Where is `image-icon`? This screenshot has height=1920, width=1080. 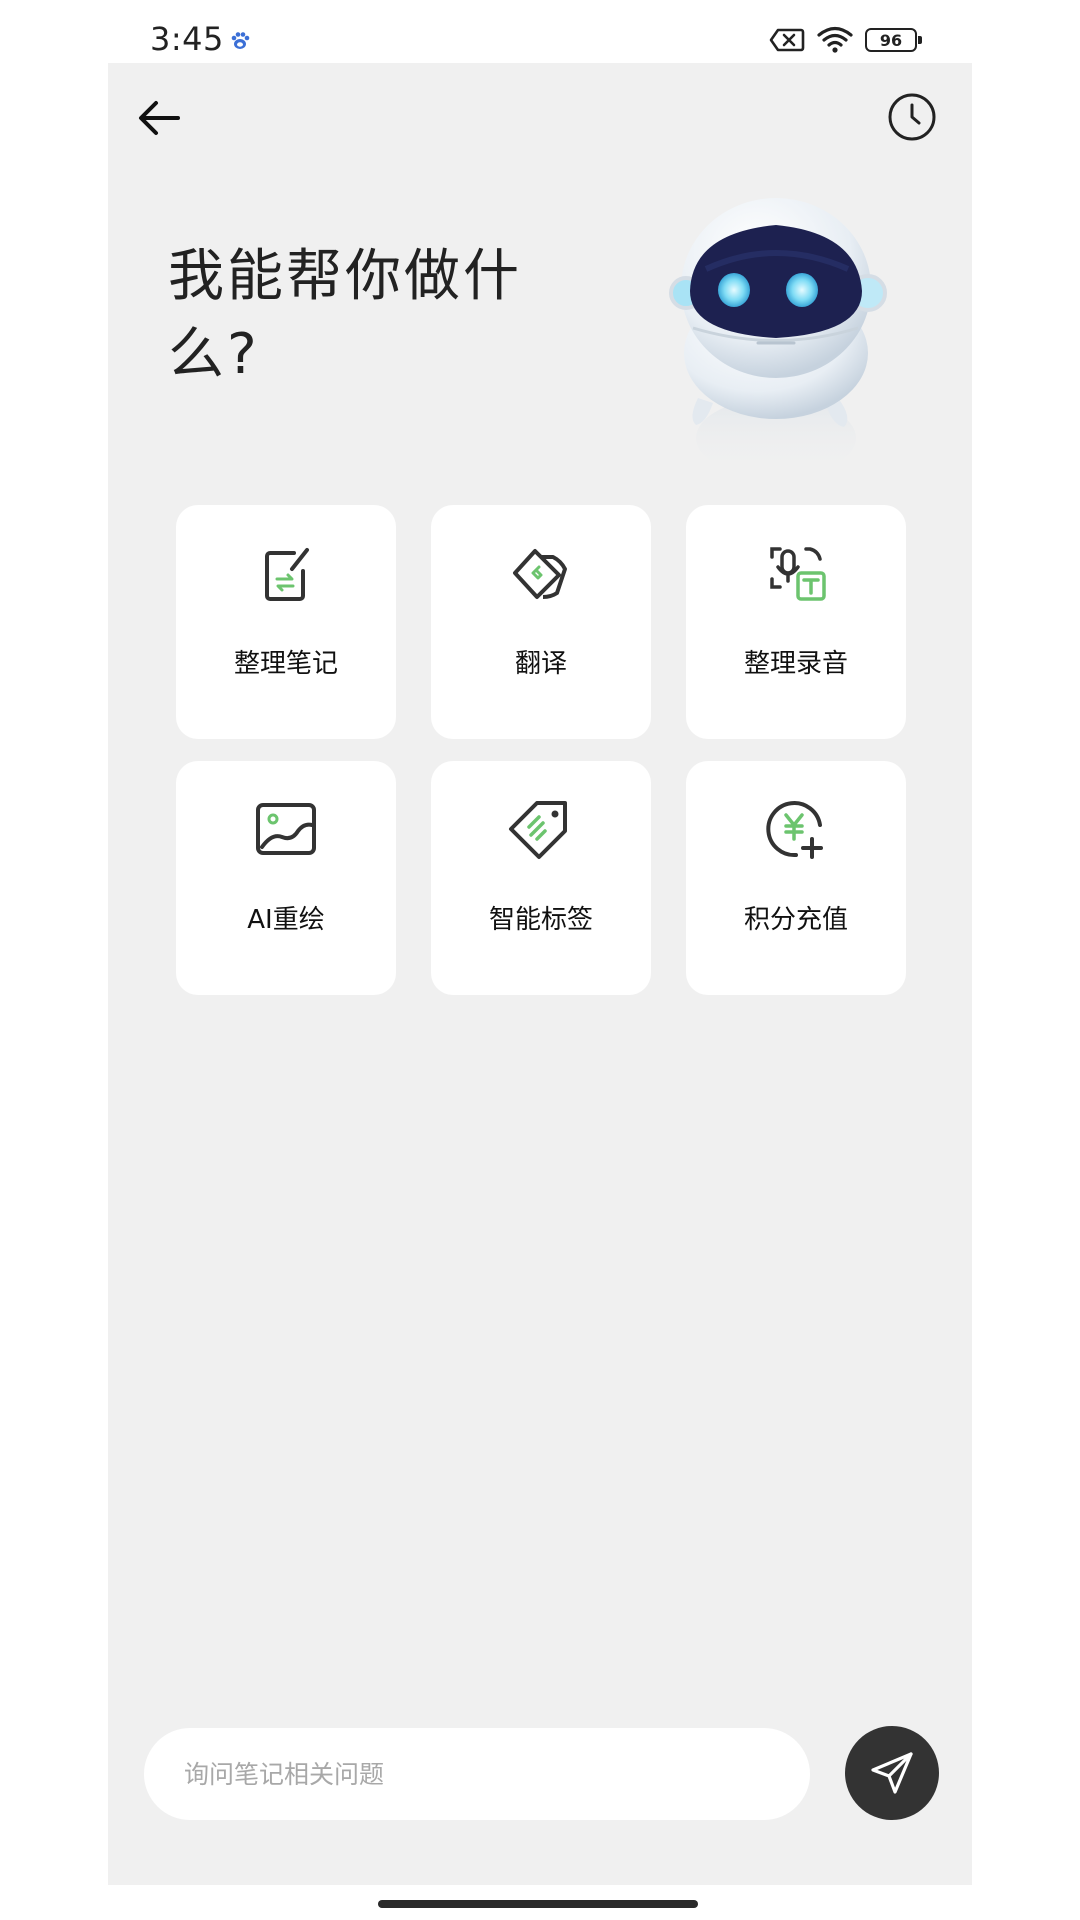
image-icon is located at coordinates (286, 829).